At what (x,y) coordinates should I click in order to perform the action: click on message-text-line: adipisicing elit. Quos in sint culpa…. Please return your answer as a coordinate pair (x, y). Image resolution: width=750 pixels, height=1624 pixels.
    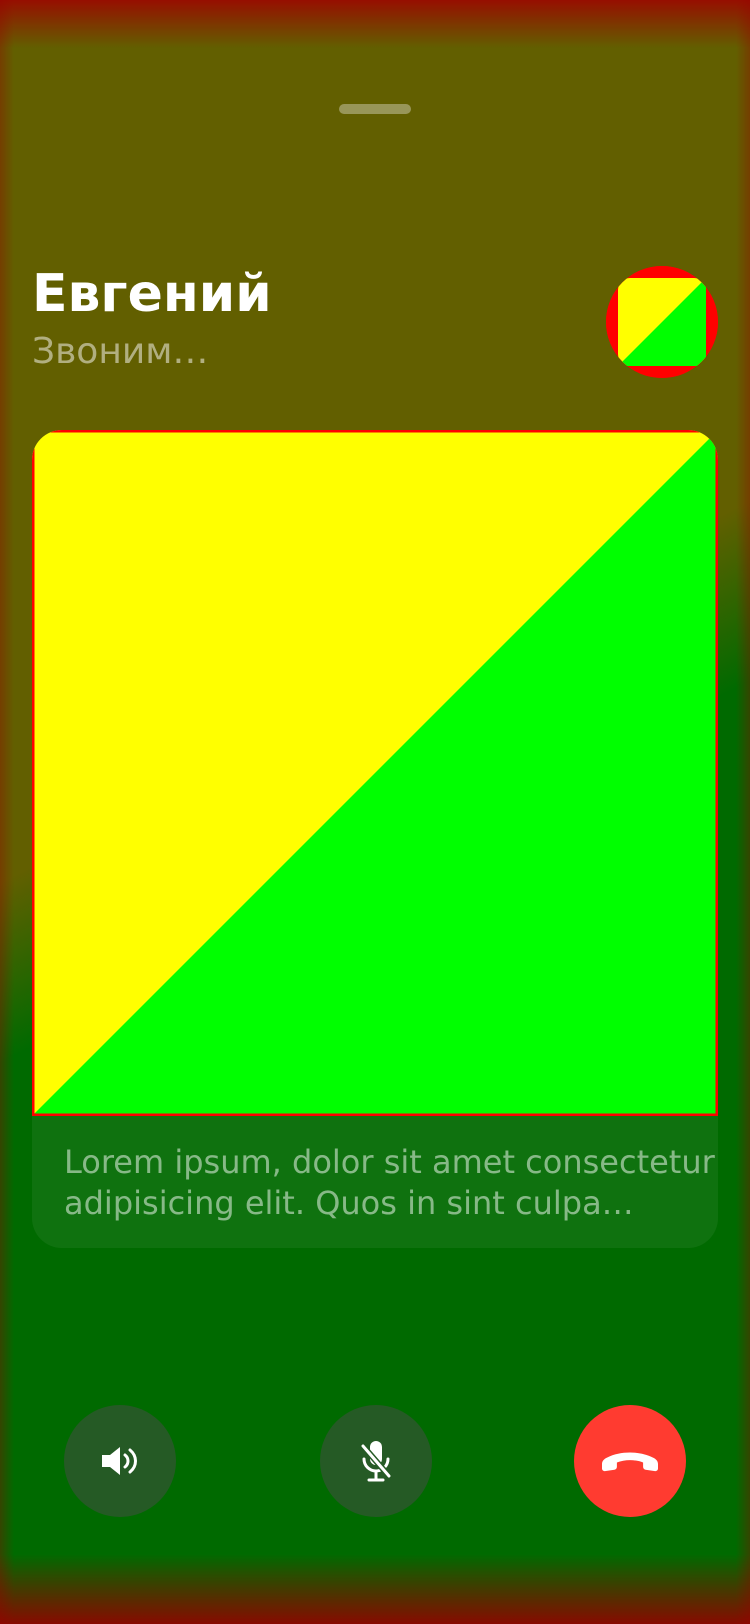
    Looking at the image, I should click on (349, 1203).